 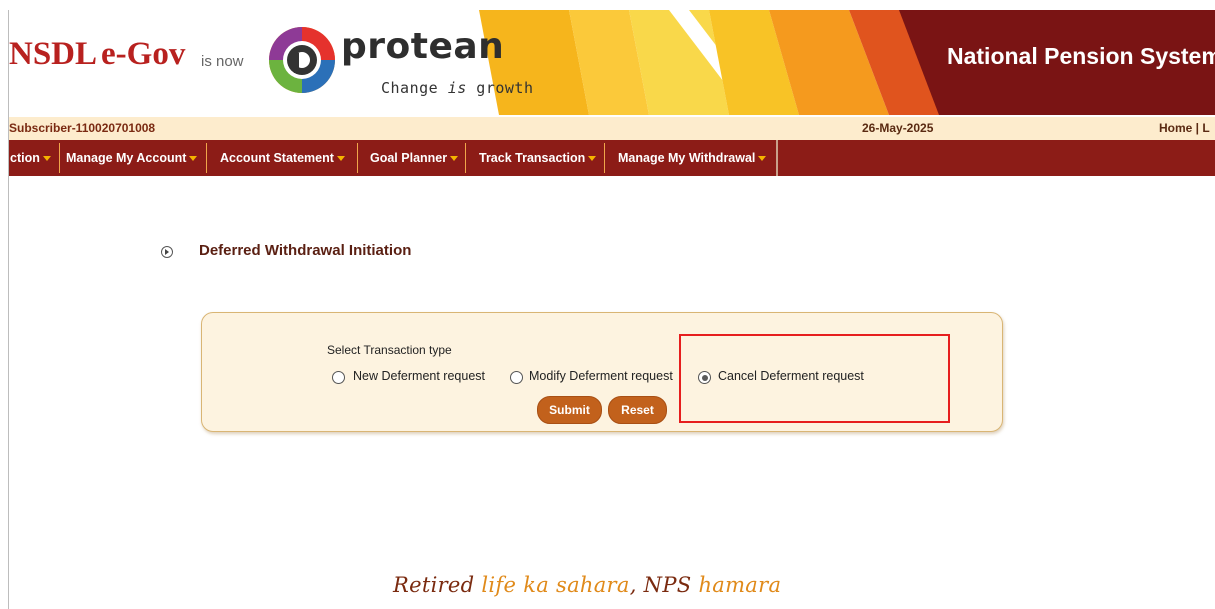 I want to click on highlight-box, so click(x=814, y=378).